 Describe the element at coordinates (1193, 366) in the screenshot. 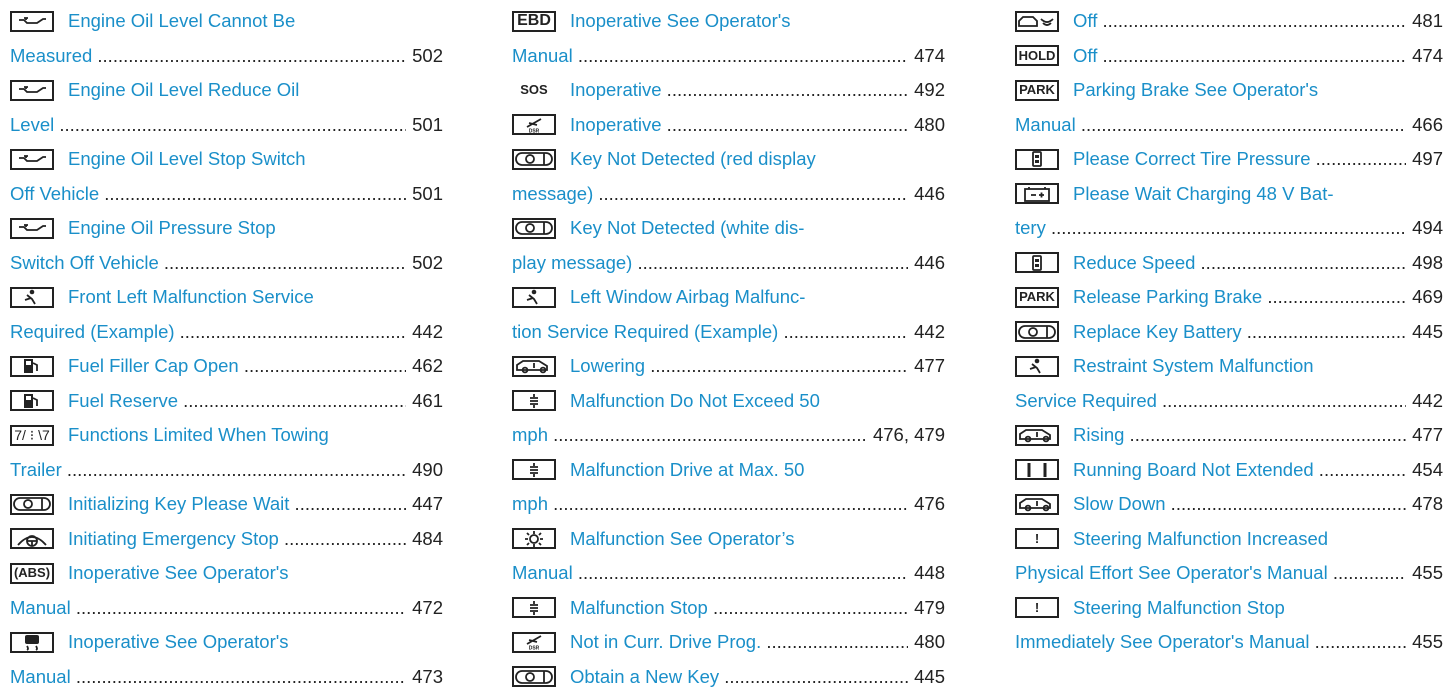

I see `entry-text: Restraint System Malfunction` at that location.